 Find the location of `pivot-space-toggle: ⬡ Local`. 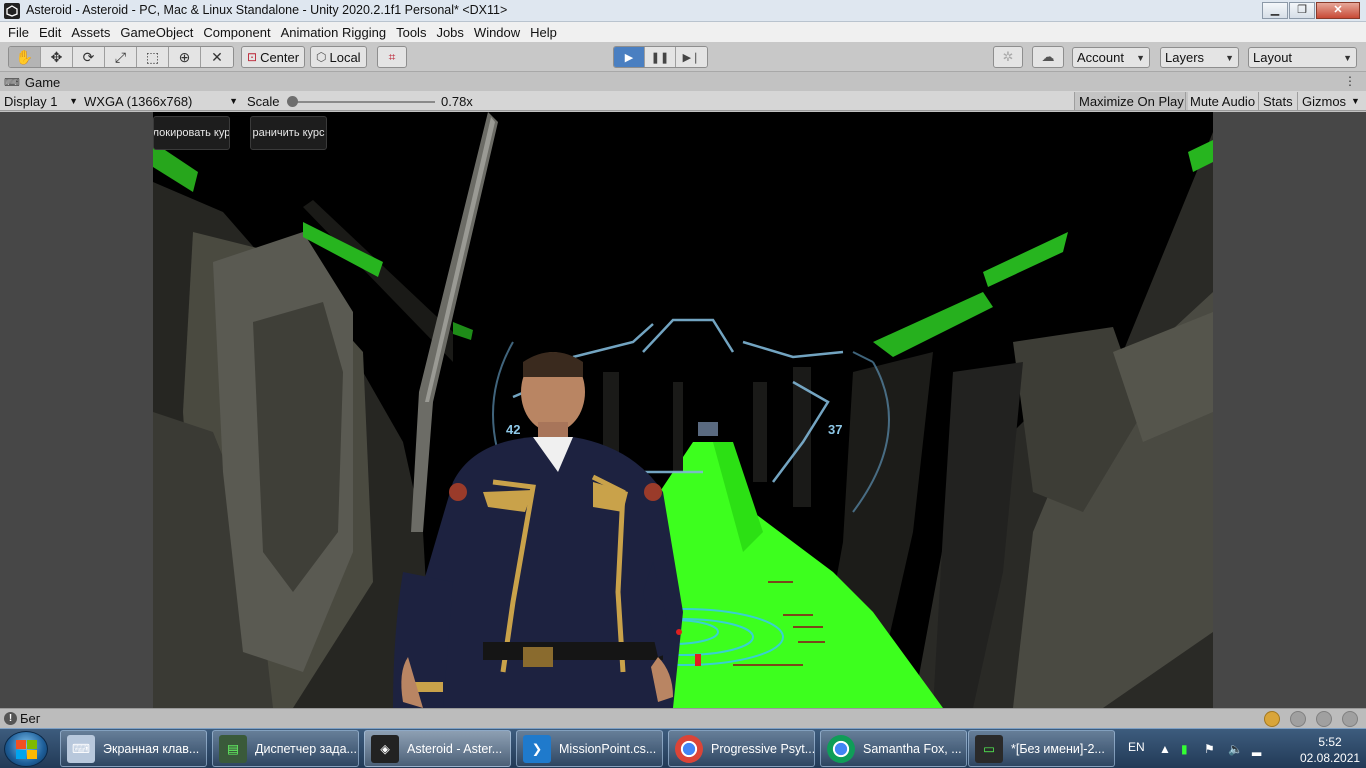

pivot-space-toggle: ⬡ Local is located at coordinates (338, 57).